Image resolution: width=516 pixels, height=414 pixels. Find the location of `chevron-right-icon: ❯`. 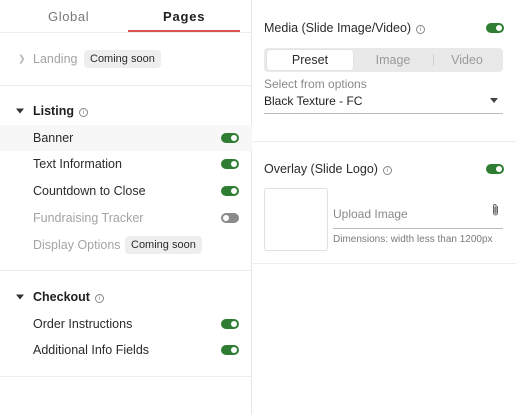

chevron-right-icon: ❯ is located at coordinates (22, 58).